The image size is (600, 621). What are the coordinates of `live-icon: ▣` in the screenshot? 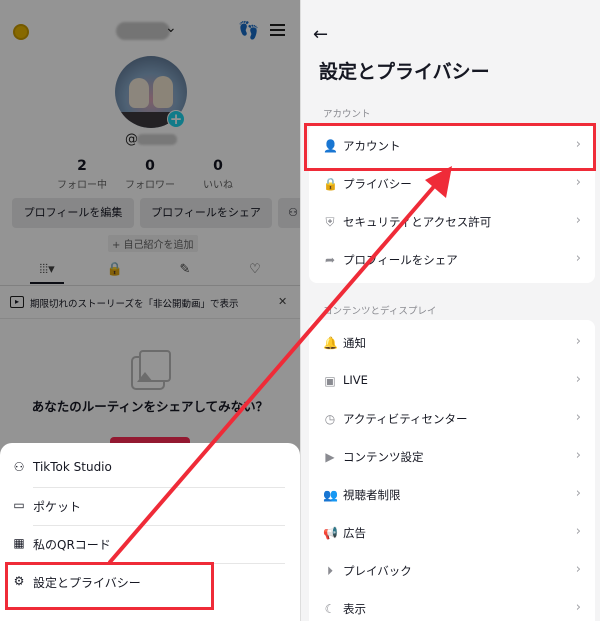 It's located at (330, 381).